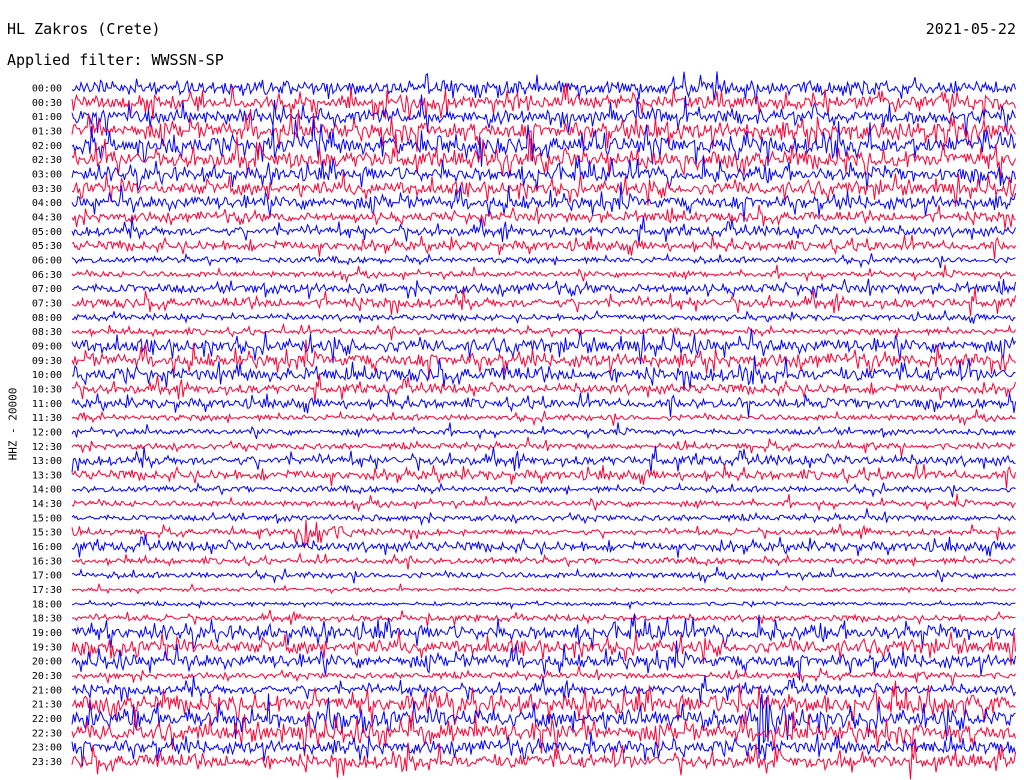 This screenshot has height=780, width=1024. Describe the element at coordinates (47, 131) in the screenshot. I see `time-tick-label: 01:30` at that location.